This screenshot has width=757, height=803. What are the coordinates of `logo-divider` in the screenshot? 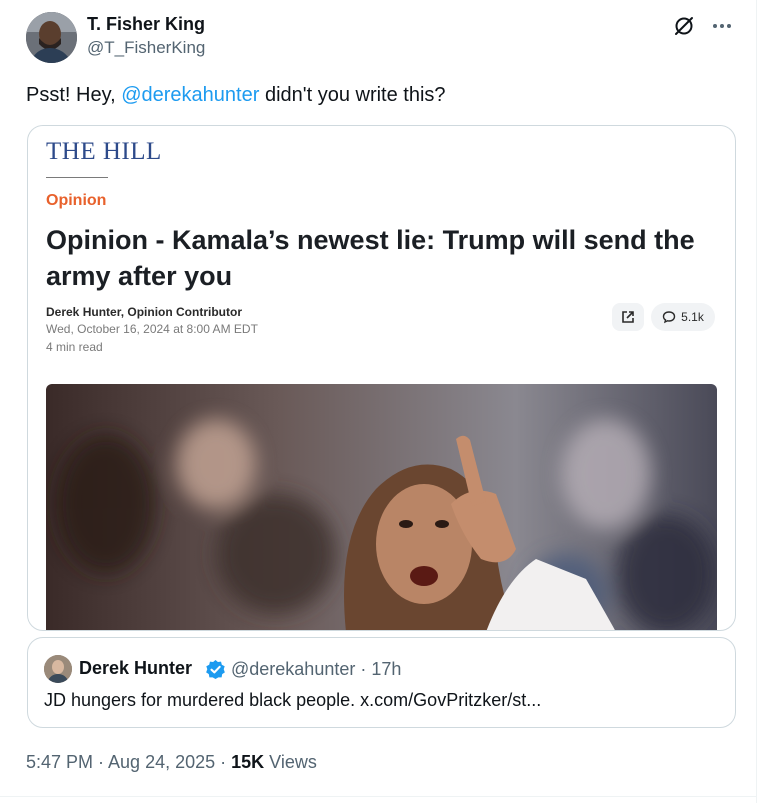 It's located at (77, 177).